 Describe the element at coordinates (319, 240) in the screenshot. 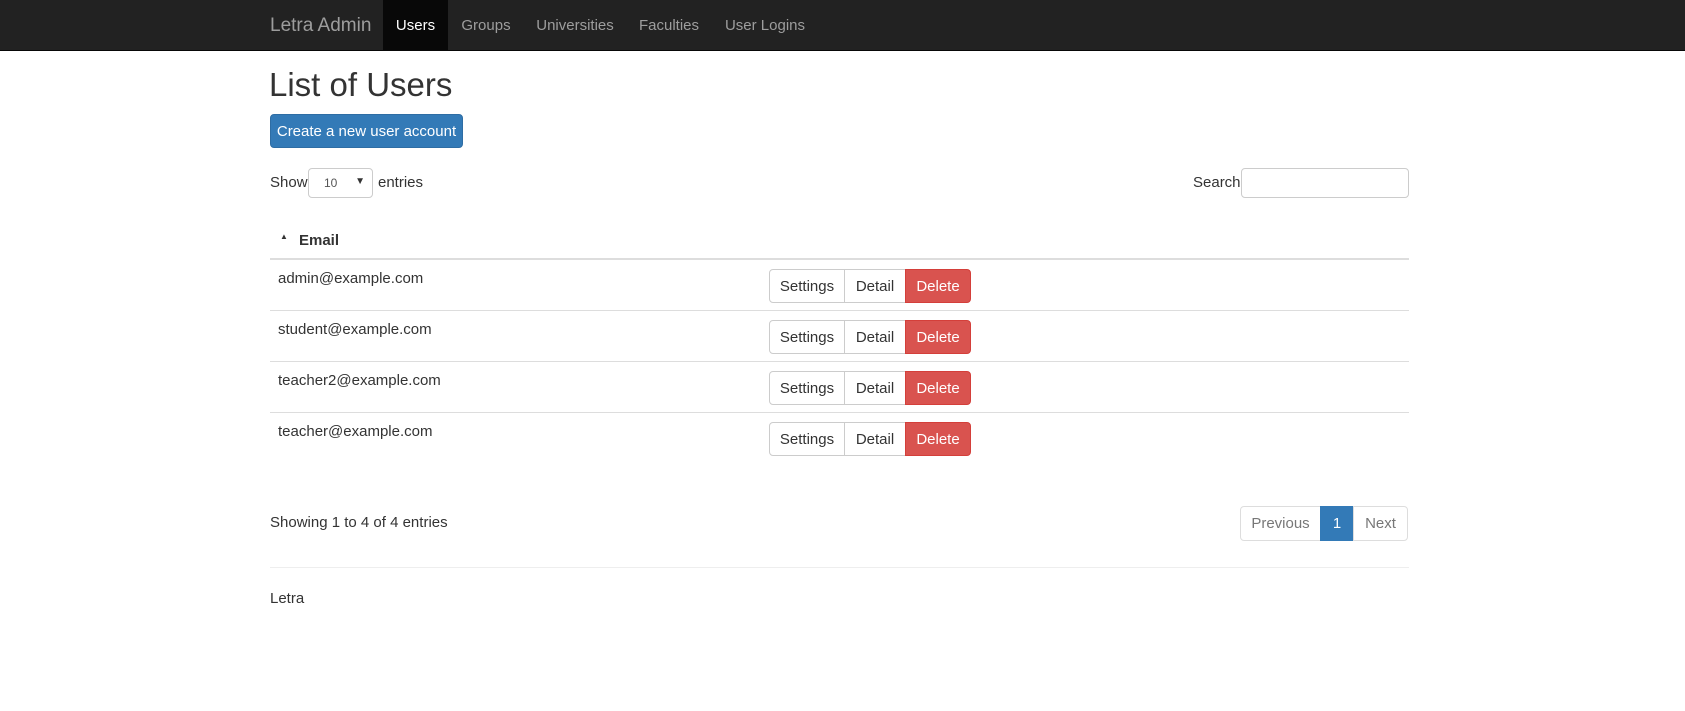

I see `column-header-label: Email` at that location.